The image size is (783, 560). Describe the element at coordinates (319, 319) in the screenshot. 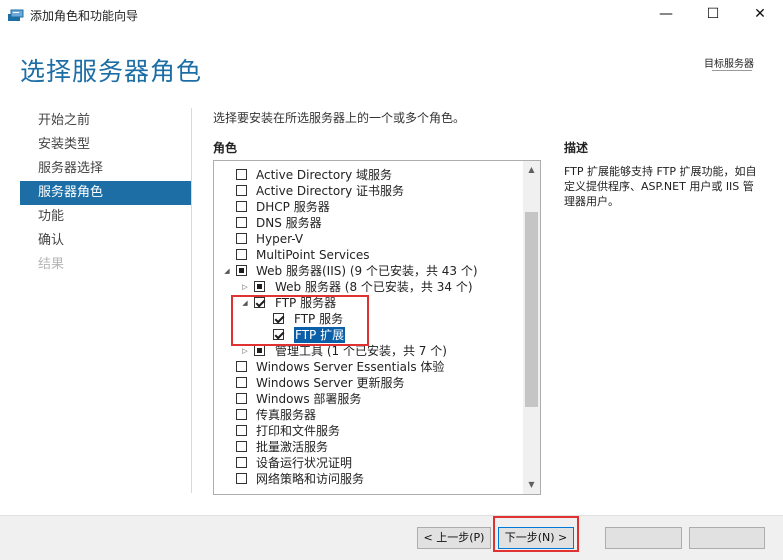

I see `role-label: FTP 服务` at that location.